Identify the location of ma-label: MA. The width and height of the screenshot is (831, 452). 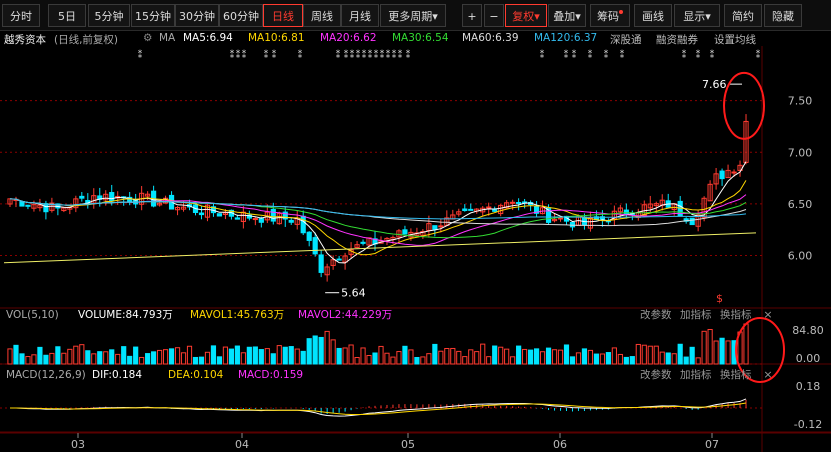
(167, 38).